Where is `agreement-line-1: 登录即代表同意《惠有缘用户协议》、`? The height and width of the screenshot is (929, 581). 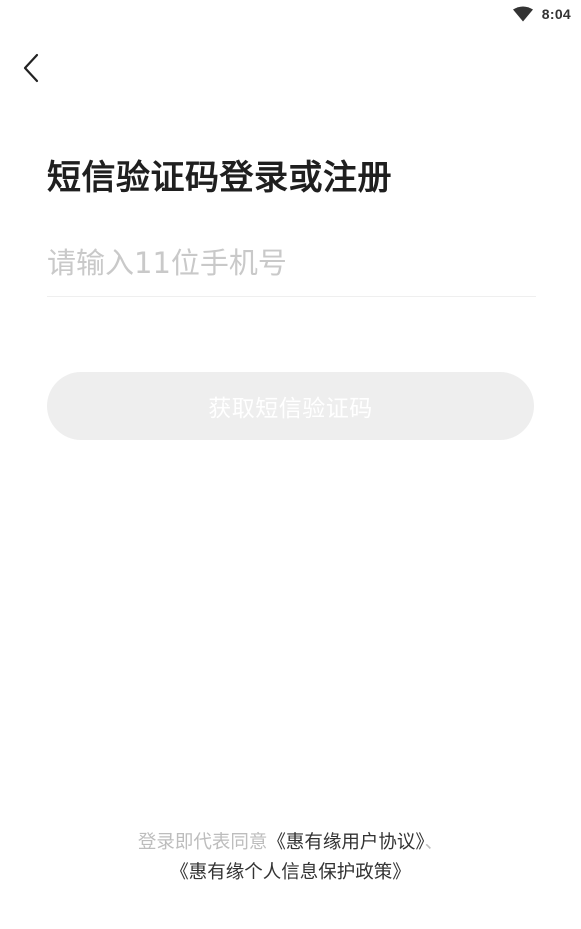
agreement-line-1: 登录即代表同意《惠有缘用户协议》、 is located at coordinates (290, 843).